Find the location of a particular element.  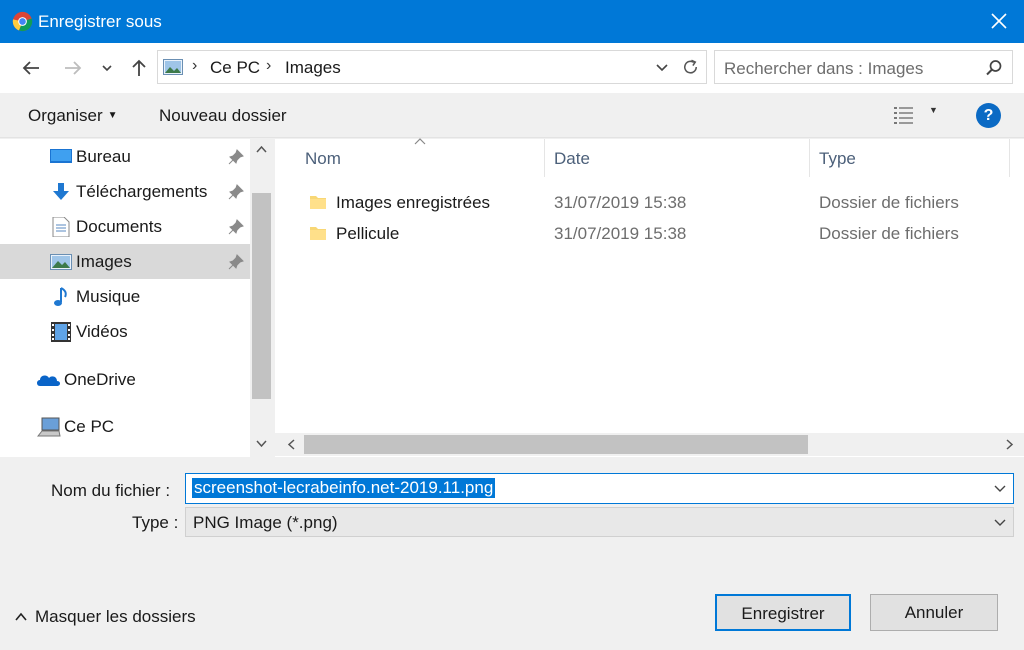

forward-arrow-icon is located at coordinates (73, 68).